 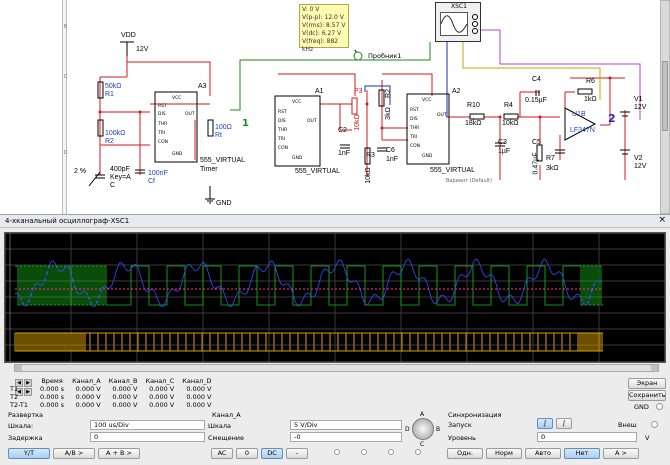 What do you see at coordinates (442, 115) in the screenshot?
I see `a2-pin-out: OUT` at bounding box center [442, 115].